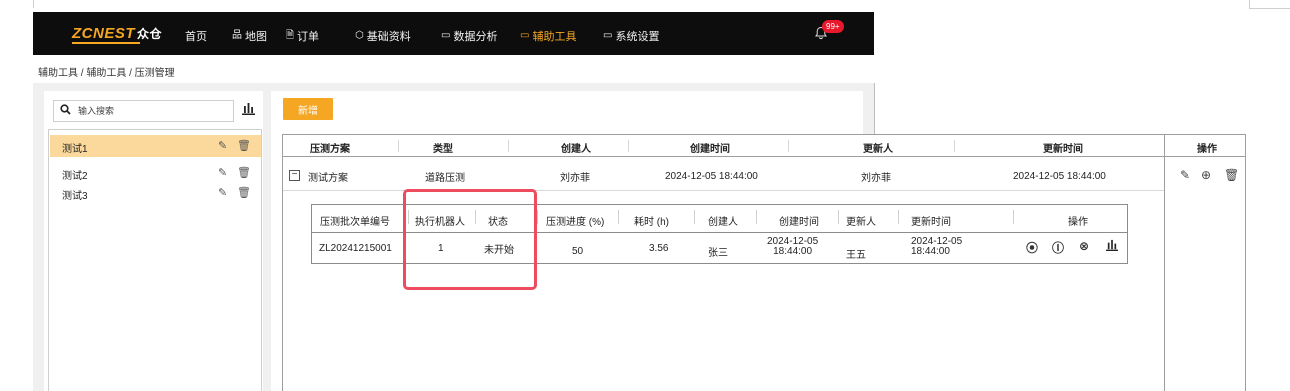 The image size is (1290, 391). I want to click on creator-value: 张三, so click(718, 253).